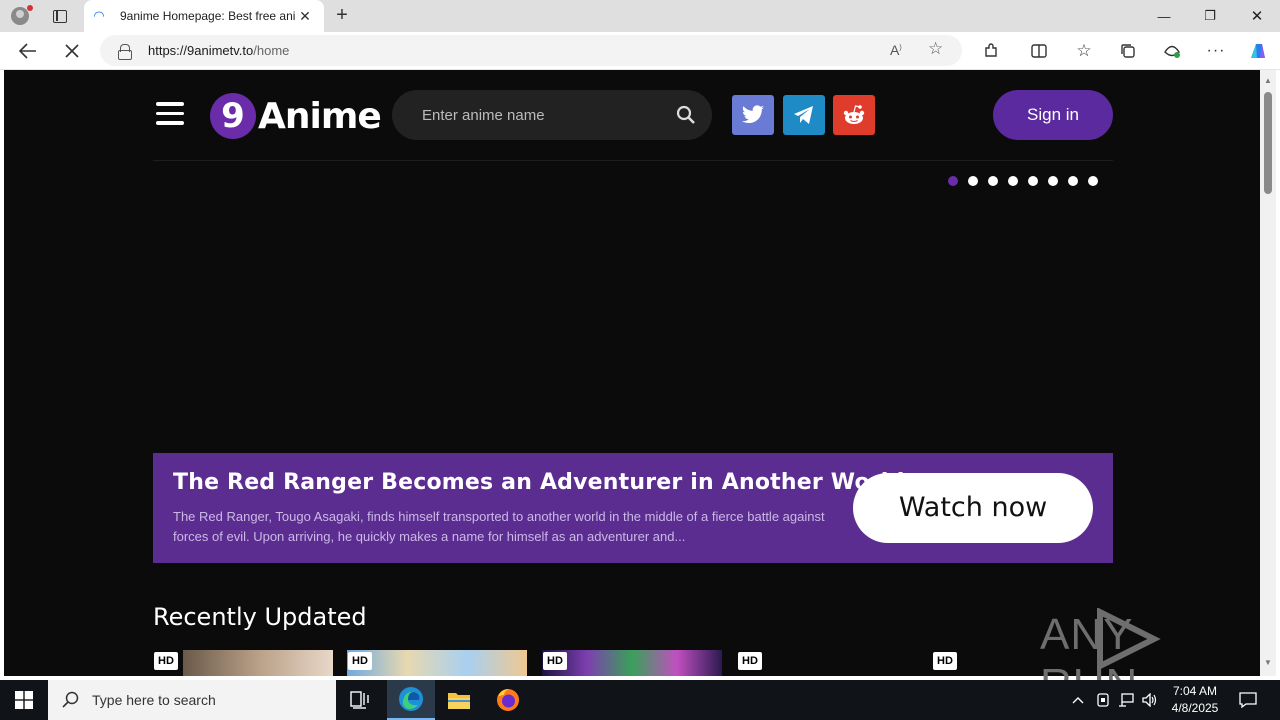 Image resolution: width=1280 pixels, height=720 pixels. Describe the element at coordinates (125, 52) in the screenshot. I see `lock-icon` at that location.